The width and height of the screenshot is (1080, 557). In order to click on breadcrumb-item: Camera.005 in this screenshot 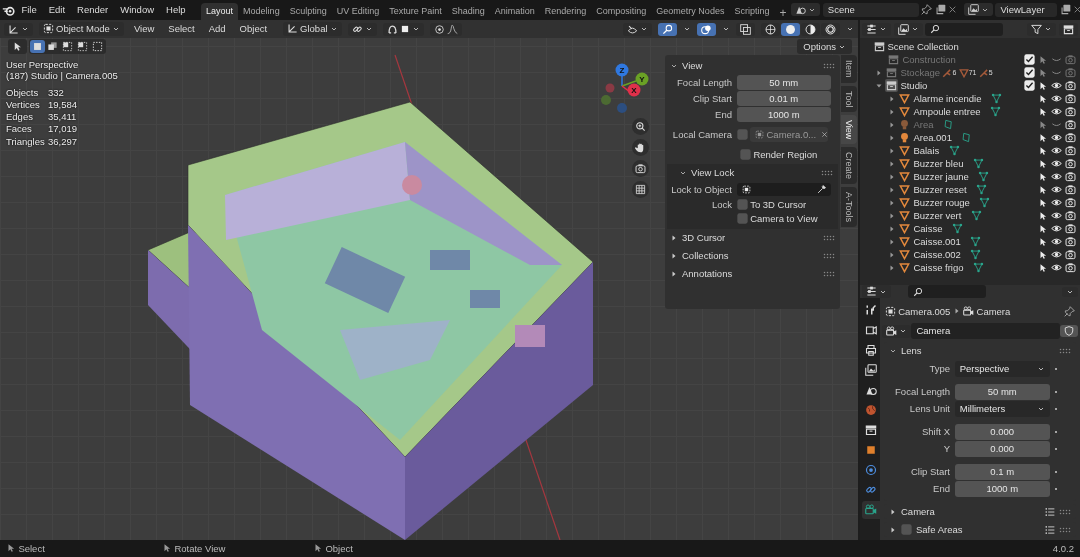, I will do `click(924, 311)`.